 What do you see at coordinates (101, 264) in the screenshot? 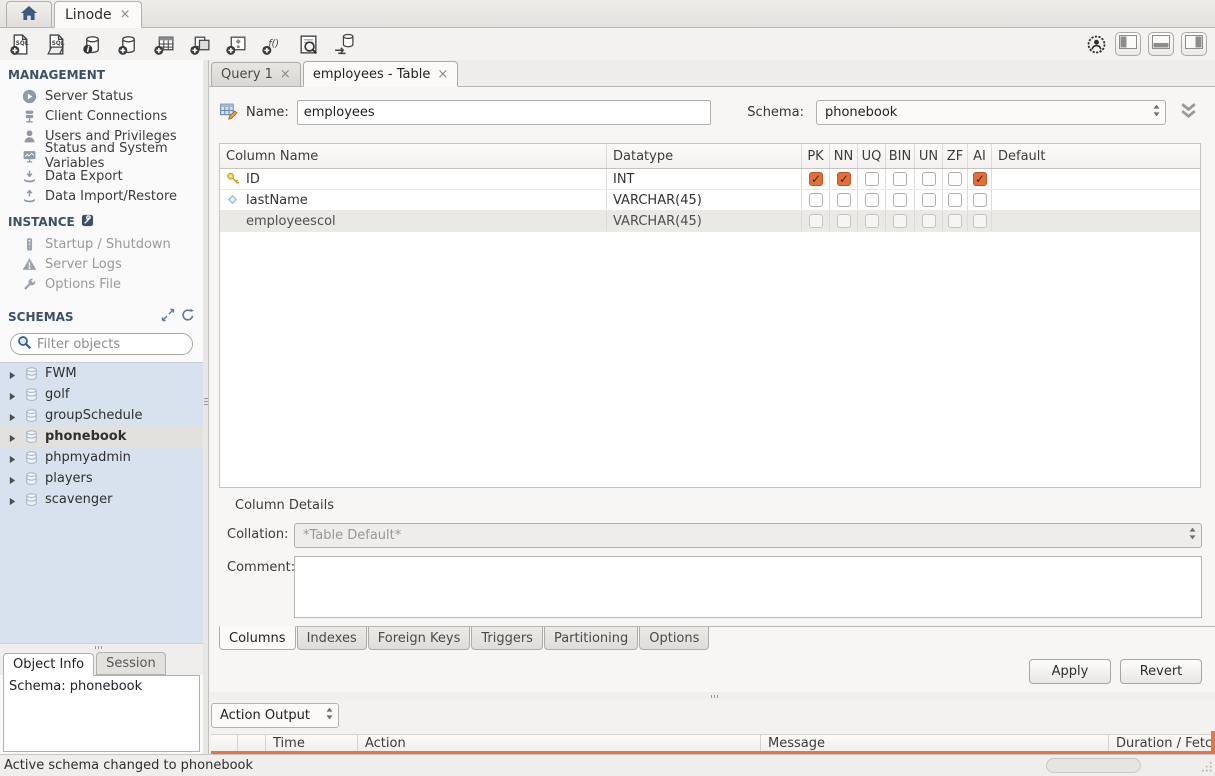
I see `sidebar-item-server-logs: Server Logs` at bounding box center [101, 264].